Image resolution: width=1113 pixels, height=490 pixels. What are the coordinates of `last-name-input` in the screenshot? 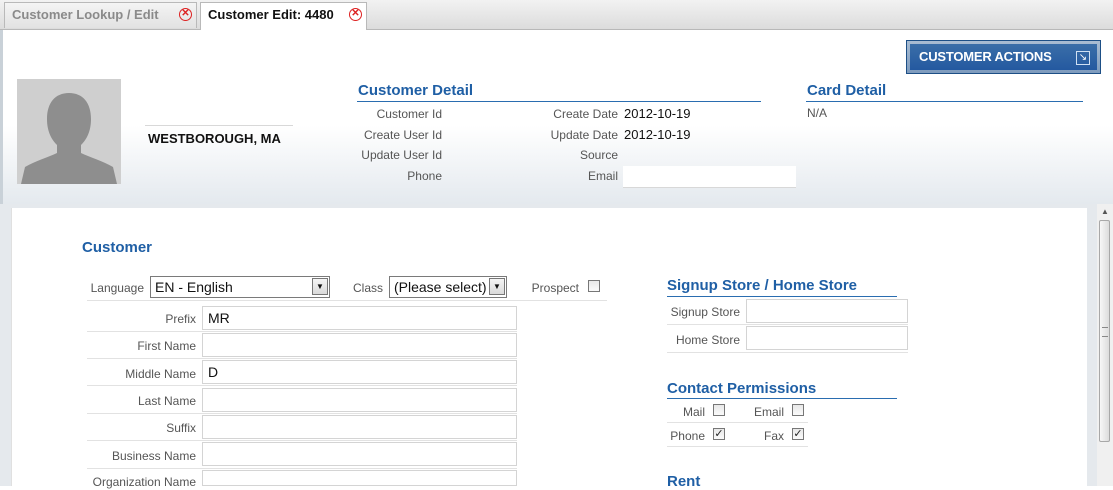 It's located at (359, 400).